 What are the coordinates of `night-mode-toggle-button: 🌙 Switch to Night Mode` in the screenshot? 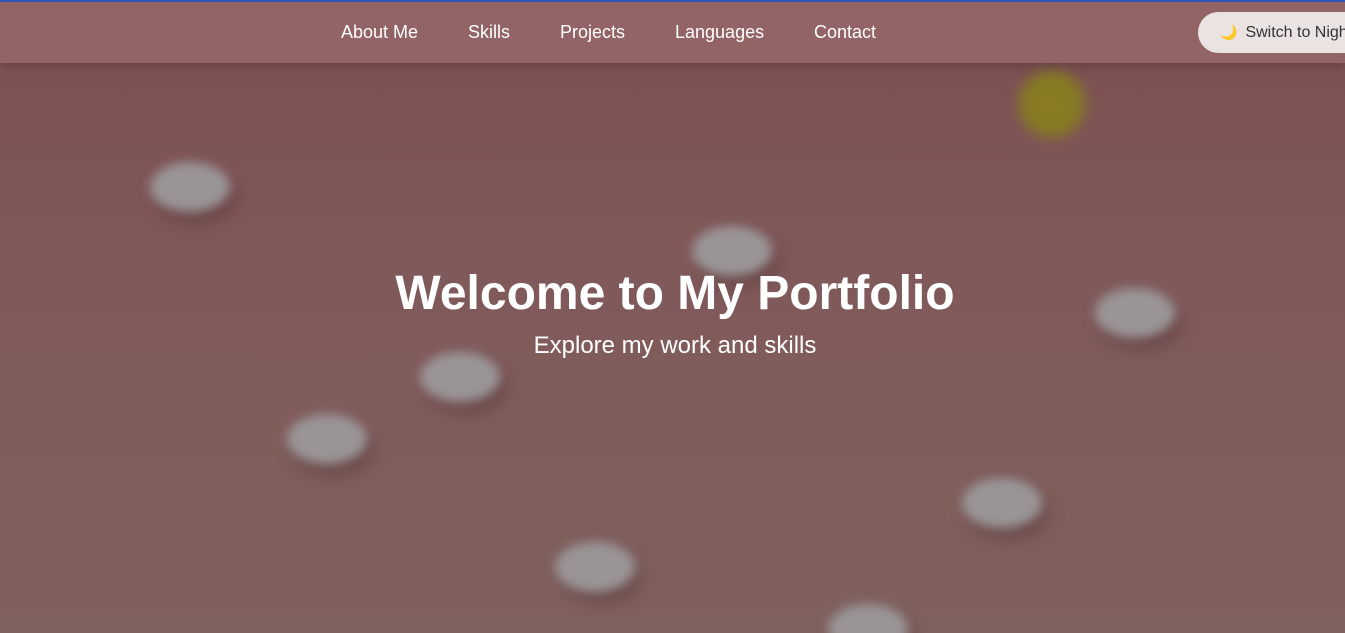 It's located at (1271, 32).